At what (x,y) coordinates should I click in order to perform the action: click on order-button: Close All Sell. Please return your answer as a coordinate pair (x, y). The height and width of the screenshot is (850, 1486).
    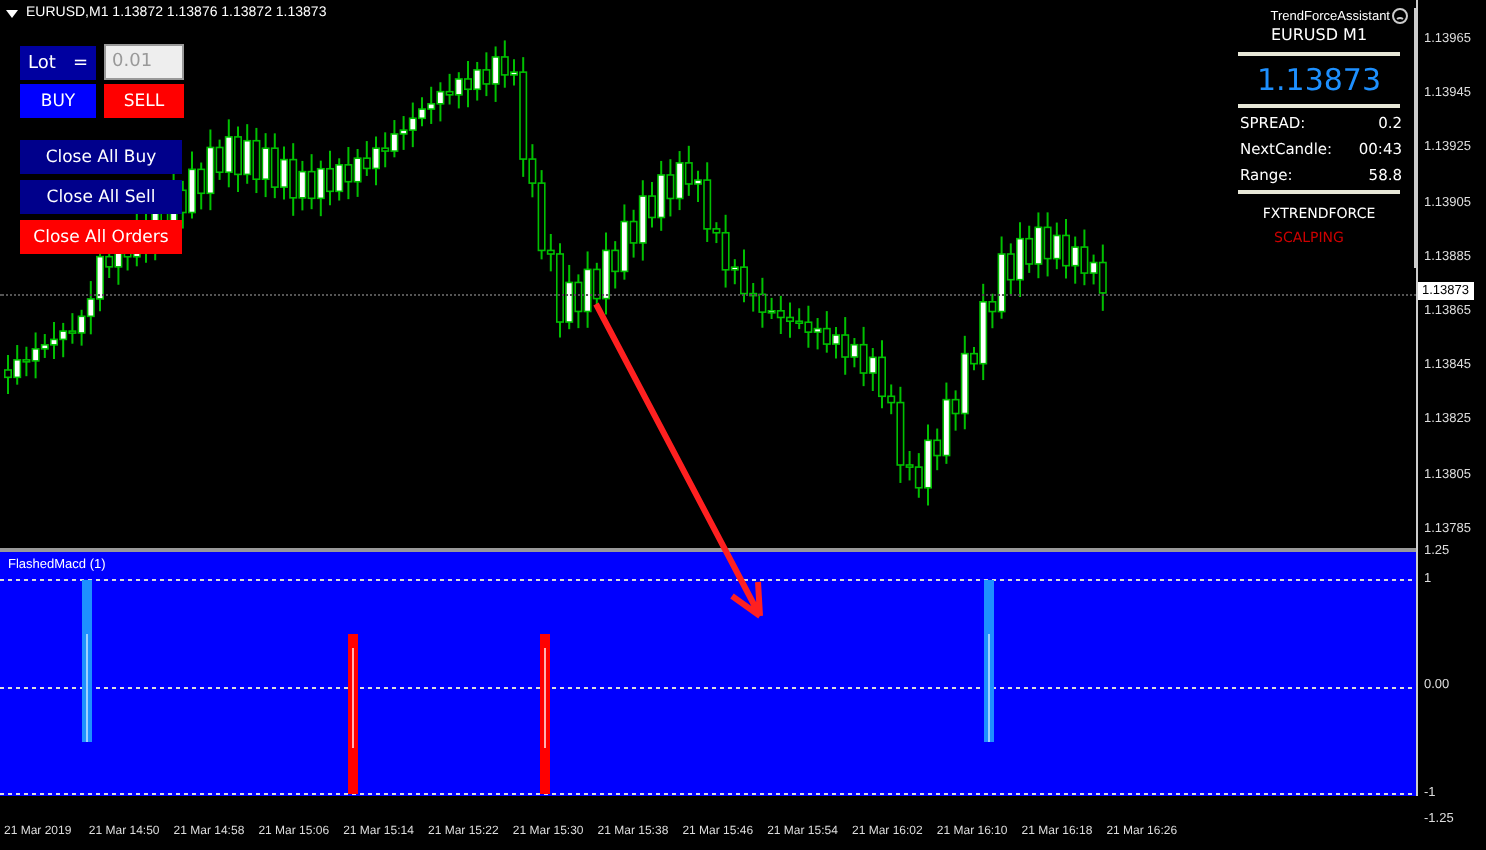
    Looking at the image, I should click on (101, 197).